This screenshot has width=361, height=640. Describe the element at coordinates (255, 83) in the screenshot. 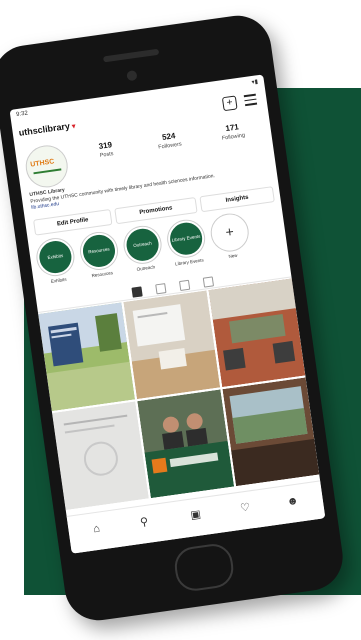

I see `signal-icon: ▾▮` at that location.